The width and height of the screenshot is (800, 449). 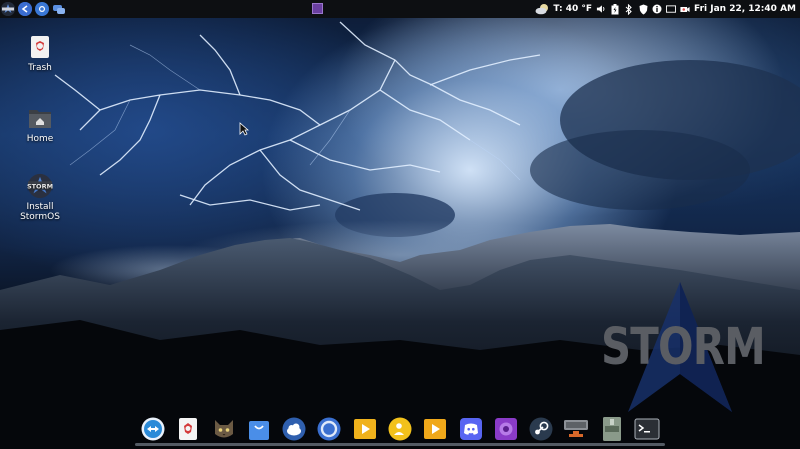 I want to click on desktop-icon-home: Home, so click(x=40, y=124).